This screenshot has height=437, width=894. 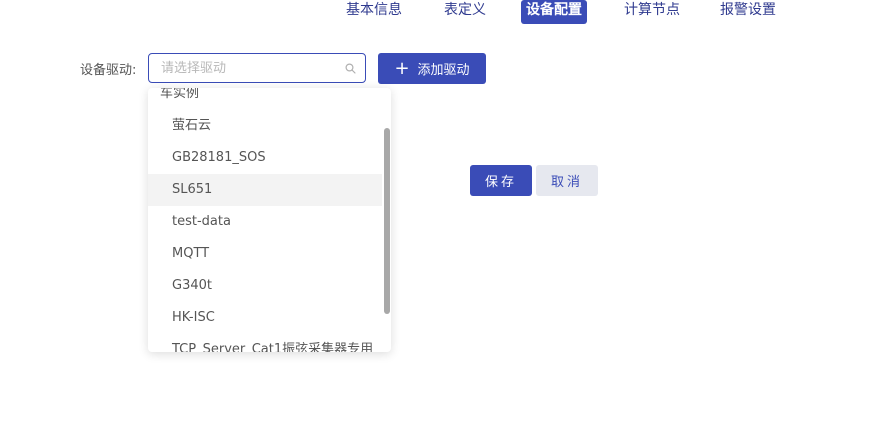 I want to click on tab-bar: 基本信息 表定义 设备配置 计算节点 报警设置, so click(x=447, y=13).